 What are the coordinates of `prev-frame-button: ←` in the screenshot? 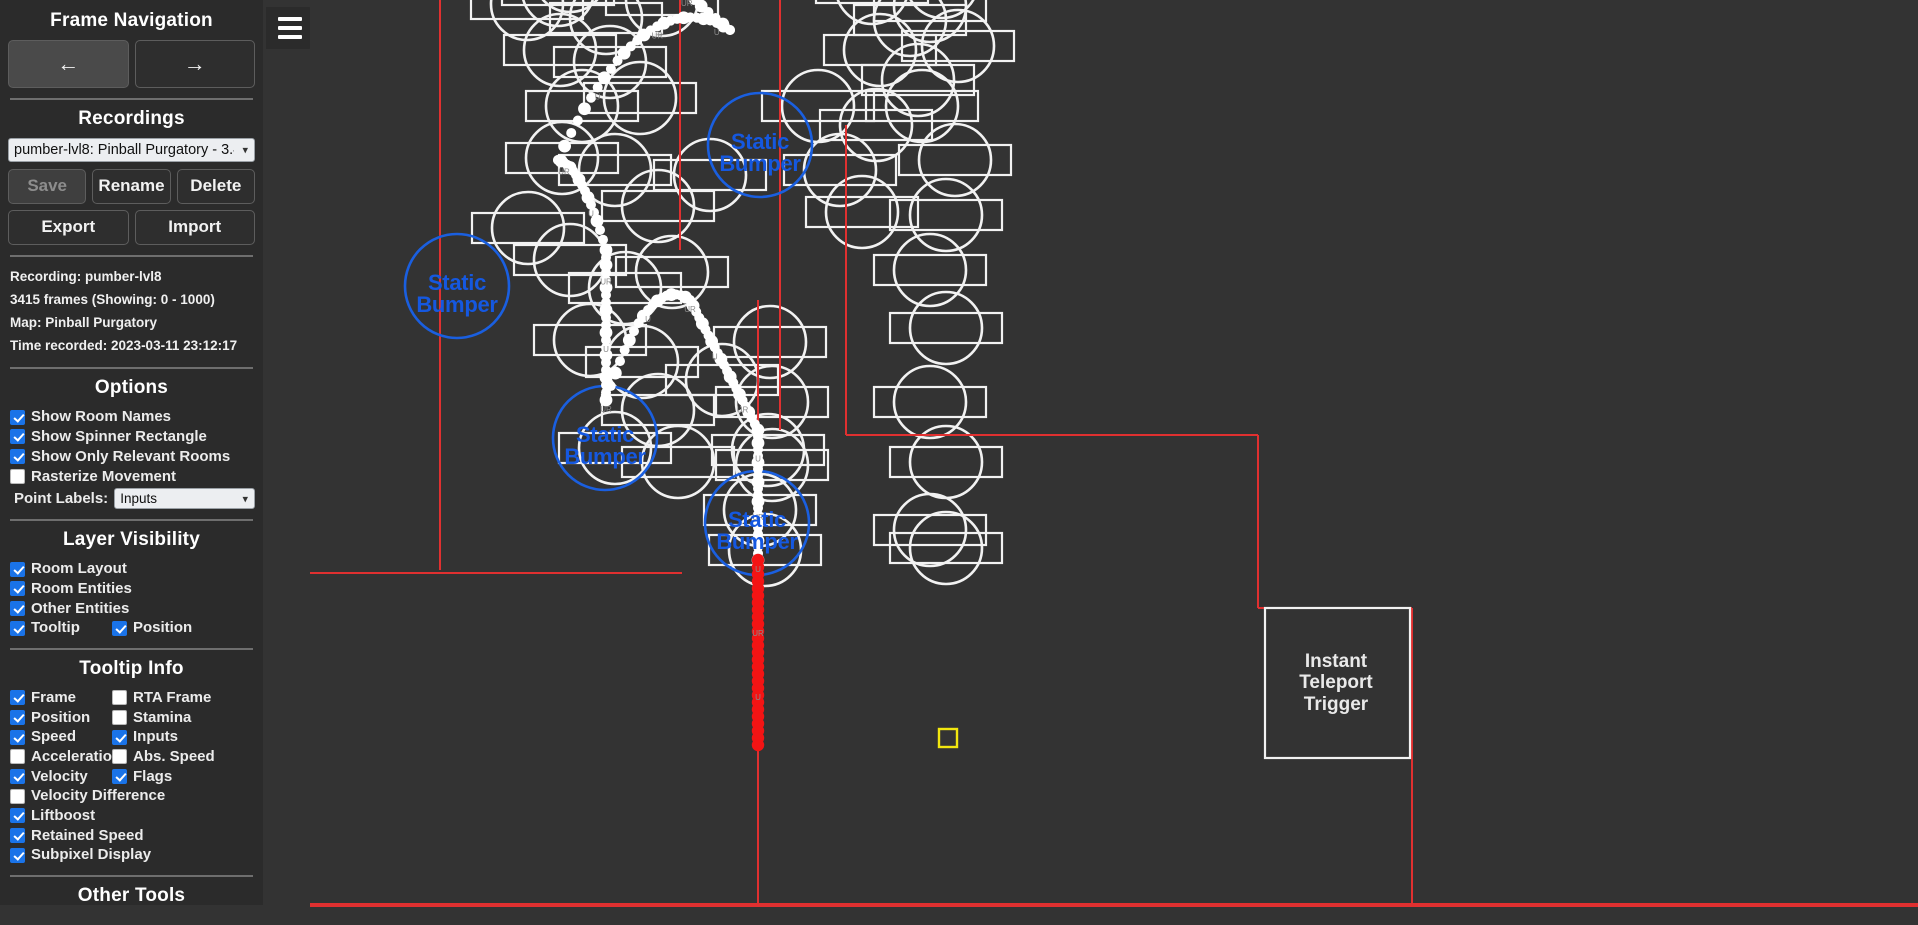 It's located at (68, 64).